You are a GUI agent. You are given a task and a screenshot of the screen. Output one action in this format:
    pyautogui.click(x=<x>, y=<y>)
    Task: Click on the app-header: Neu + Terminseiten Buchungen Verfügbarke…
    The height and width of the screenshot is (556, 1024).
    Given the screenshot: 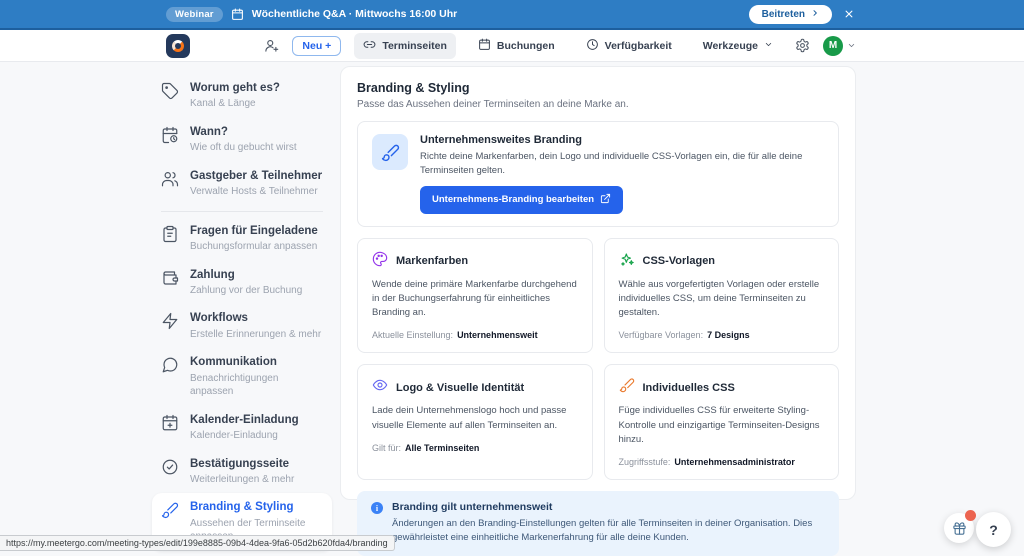 What is the action you would take?
    pyautogui.click(x=512, y=46)
    